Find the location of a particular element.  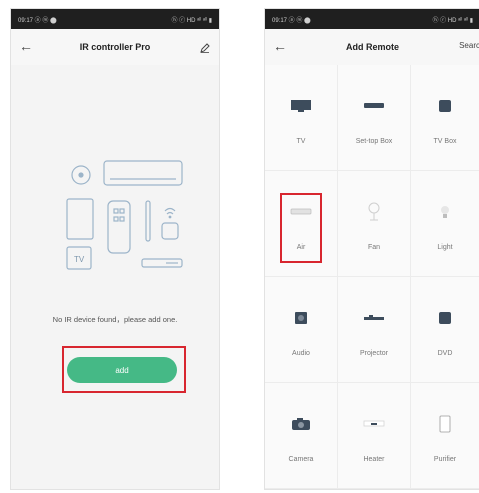

app-bar: ← Add Remote Searc is located at coordinates (372, 47).